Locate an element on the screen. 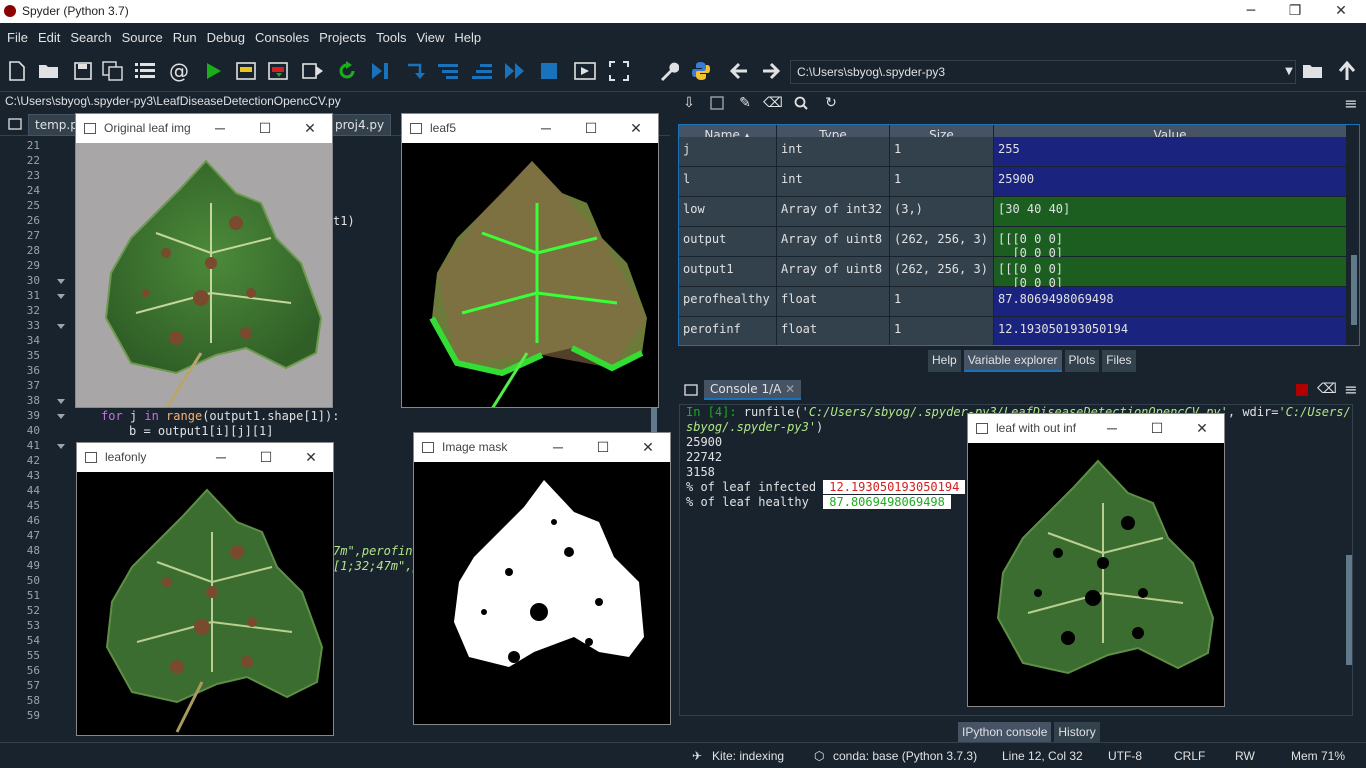 This screenshot has height=768, width=1366. variable-row: low Array of int32 (3,) [30 40 40] is located at coordinates (1013, 212).